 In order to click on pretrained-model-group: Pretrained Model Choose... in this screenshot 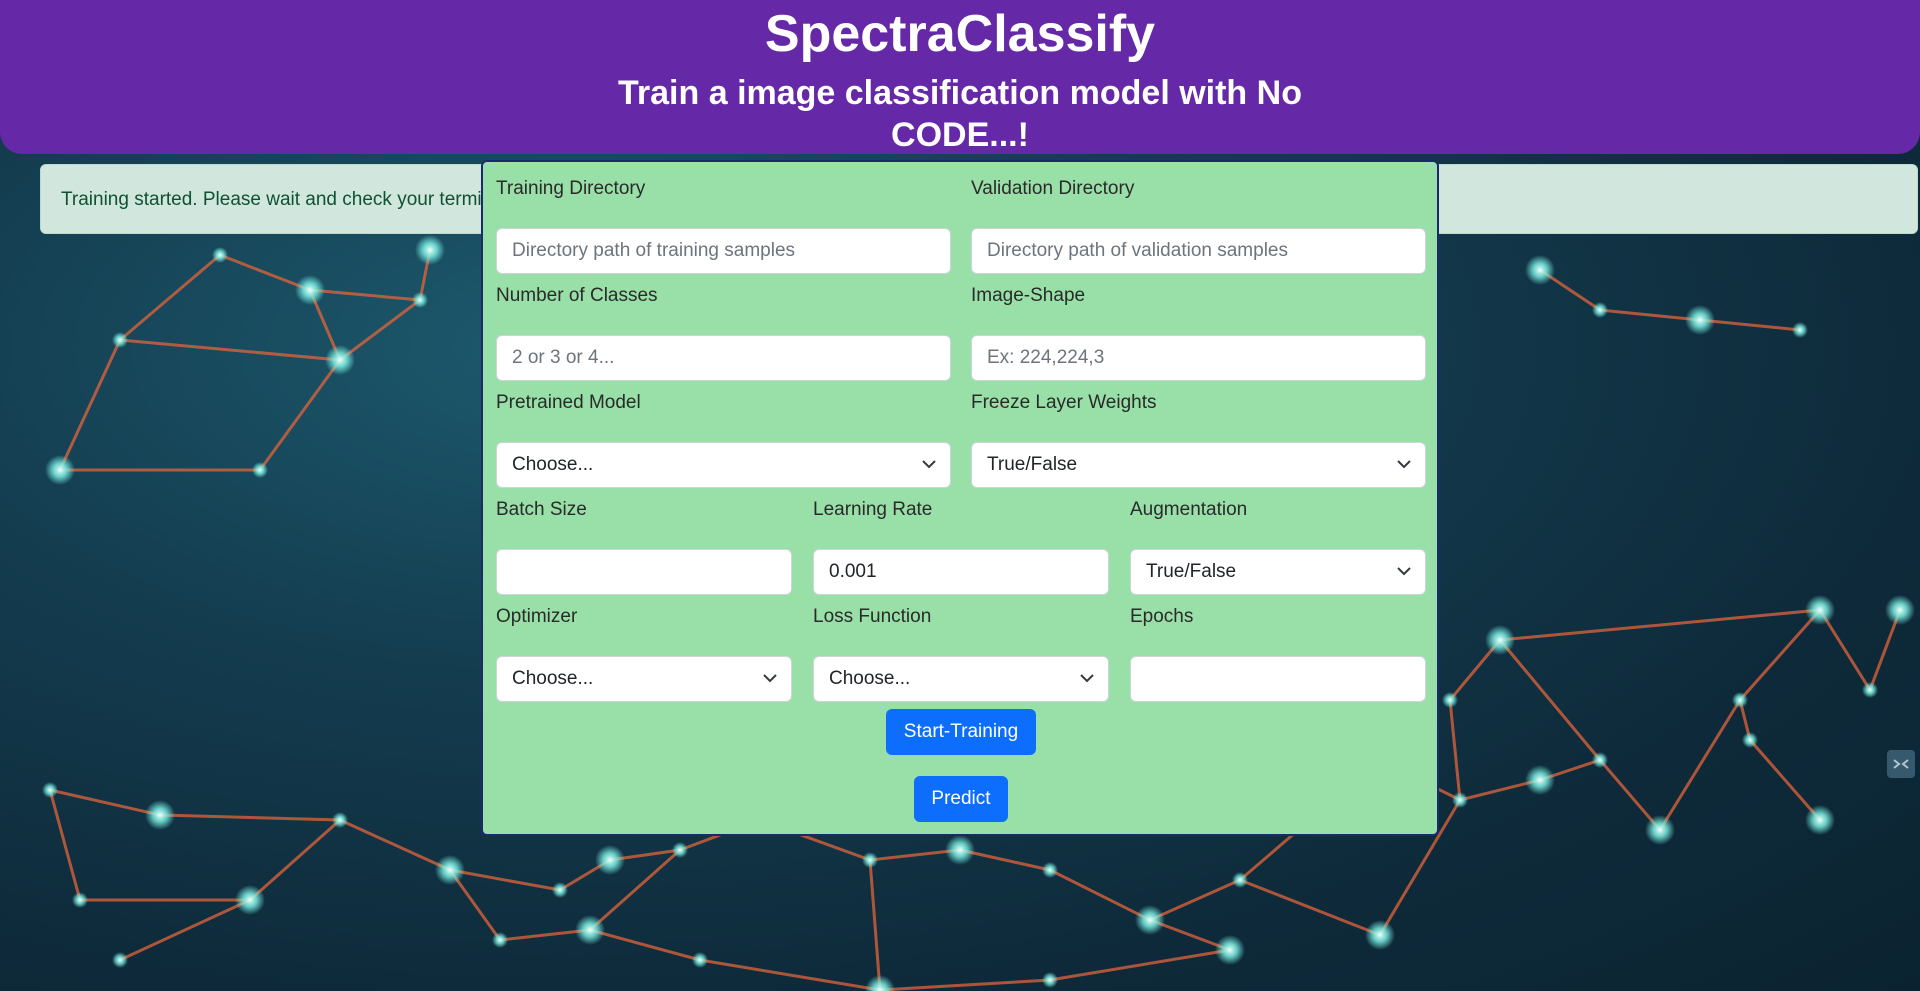, I will do `click(723, 439)`.